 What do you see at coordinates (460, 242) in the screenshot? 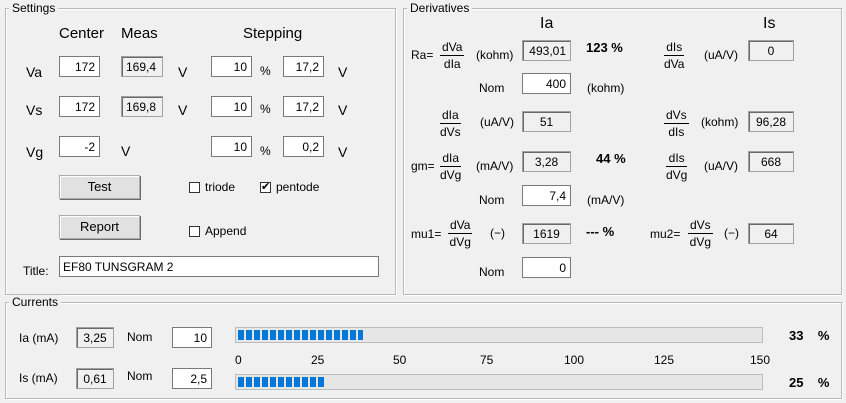
I see `mu1-fraction-den: dVg` at bounding box center [460, 242].